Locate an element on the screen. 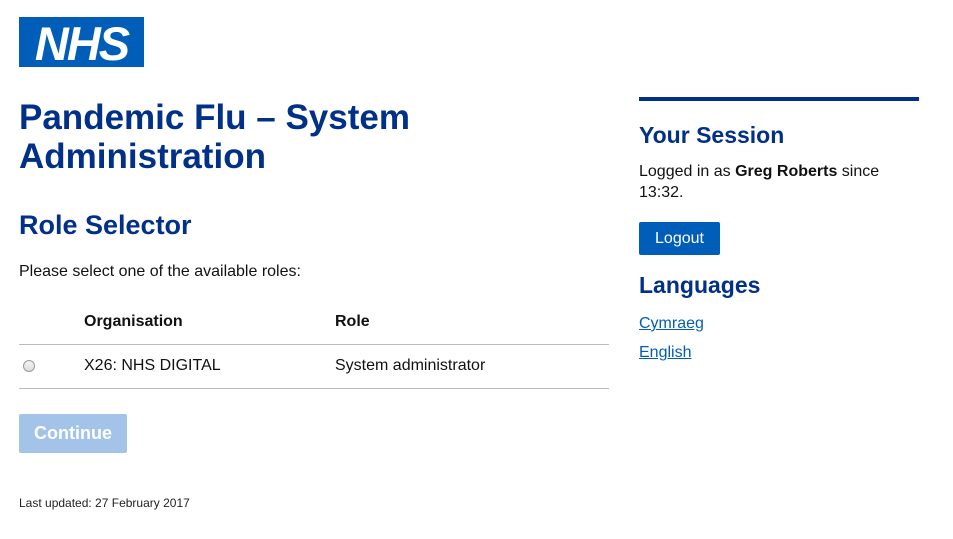 This screenshot has width=953, height=539. nhs-logo-text: NHS is located at coordinates (82, 43).